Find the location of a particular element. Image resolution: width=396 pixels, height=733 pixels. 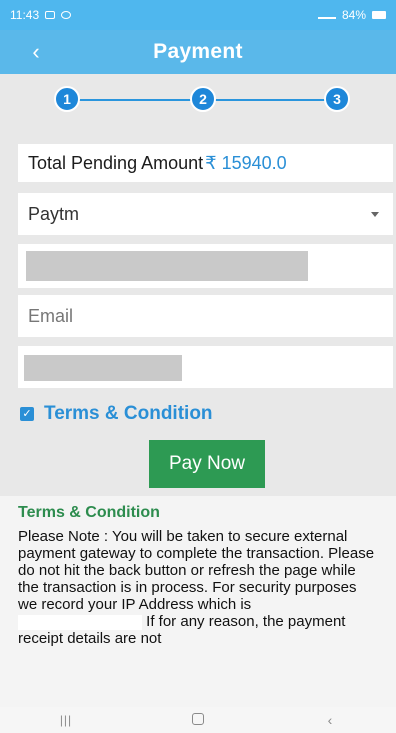

total-pending-amount: Total Pending Amount ₹ 15940.0 is located at coordinates (205, 163).